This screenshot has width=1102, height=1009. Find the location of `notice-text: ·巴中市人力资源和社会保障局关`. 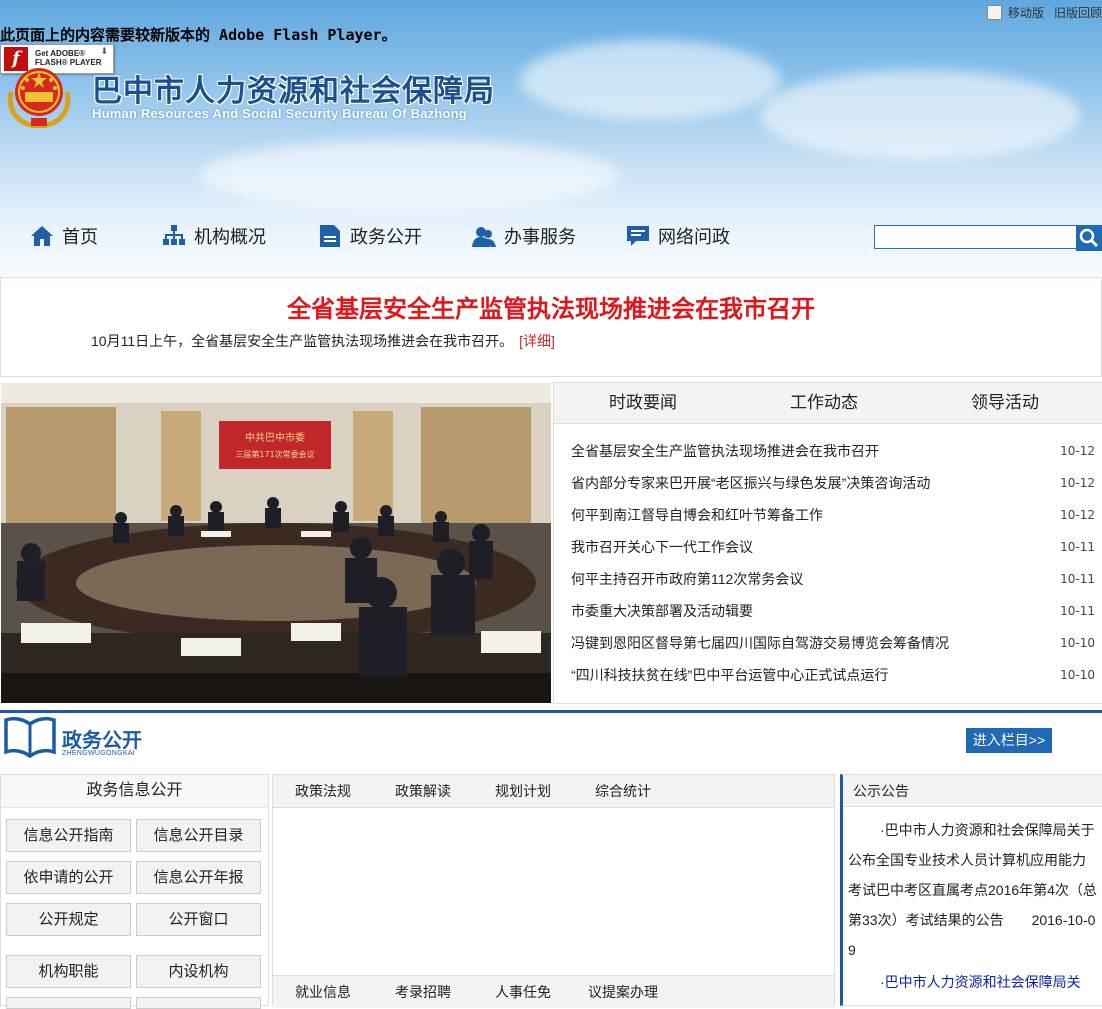

notice-text: ·巴中市人力资源和社会保障局关 is located at coordinates (980, 982).